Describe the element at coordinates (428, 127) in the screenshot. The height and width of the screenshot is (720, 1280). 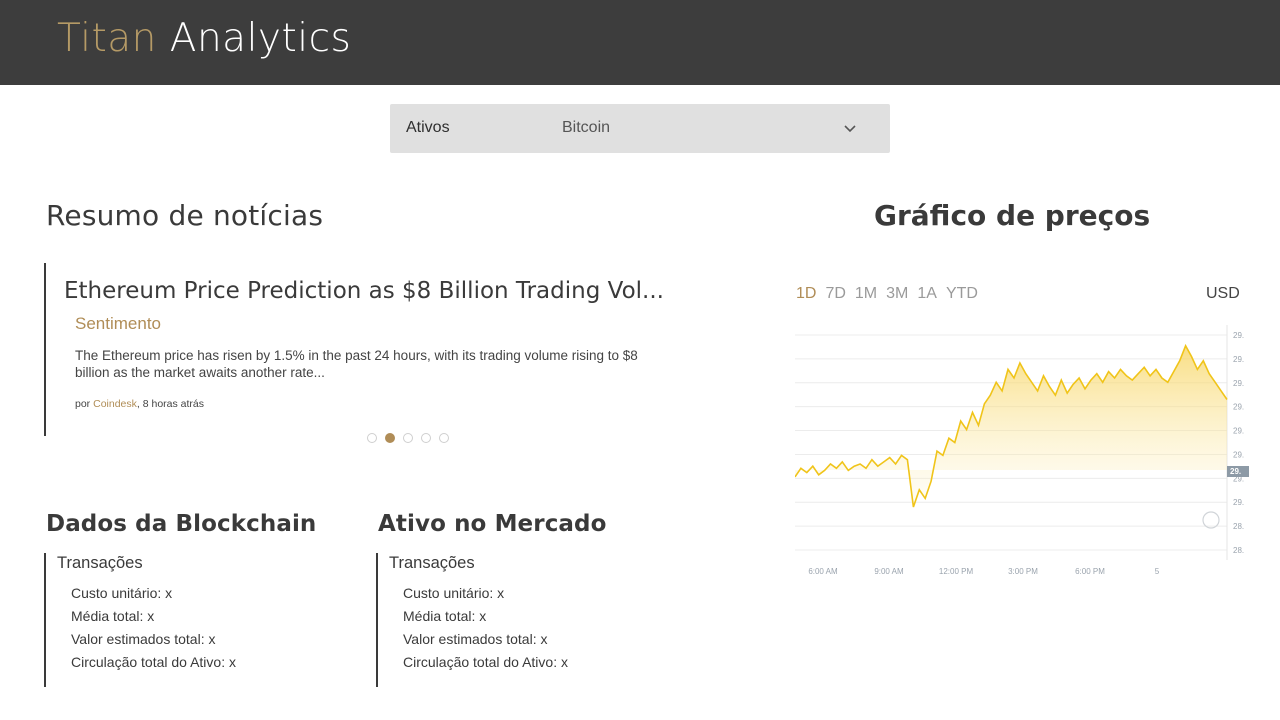
I see `asset-select-label: Ativos` at that location.